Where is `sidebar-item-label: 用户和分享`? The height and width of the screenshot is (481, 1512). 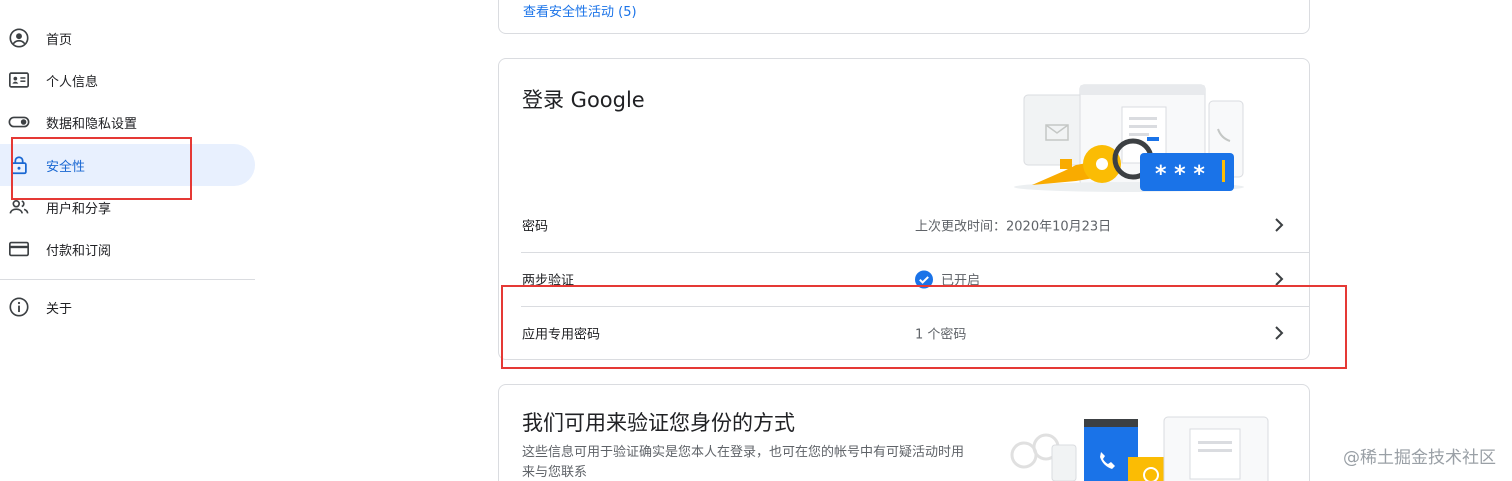
sidebar-item-label: 用户和分享 is located at coordinates (79, 209).